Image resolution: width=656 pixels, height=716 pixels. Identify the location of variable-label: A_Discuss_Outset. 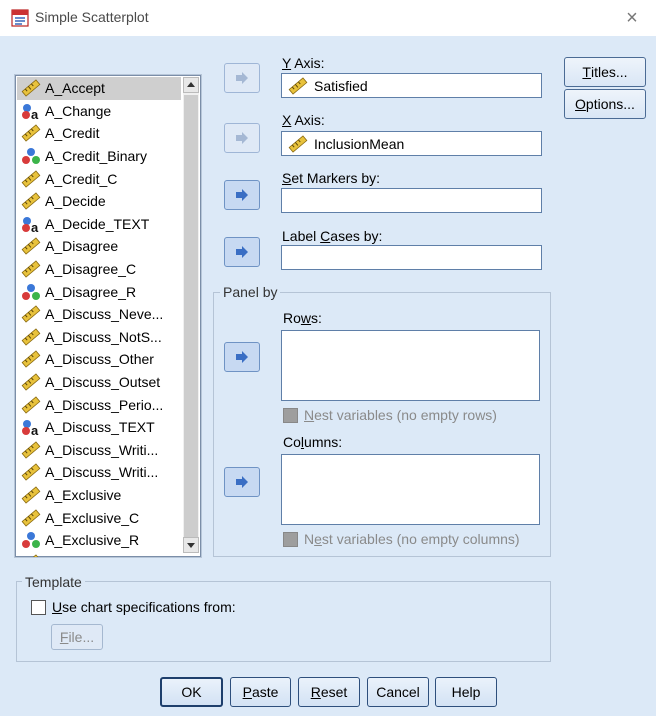
(103, 382).